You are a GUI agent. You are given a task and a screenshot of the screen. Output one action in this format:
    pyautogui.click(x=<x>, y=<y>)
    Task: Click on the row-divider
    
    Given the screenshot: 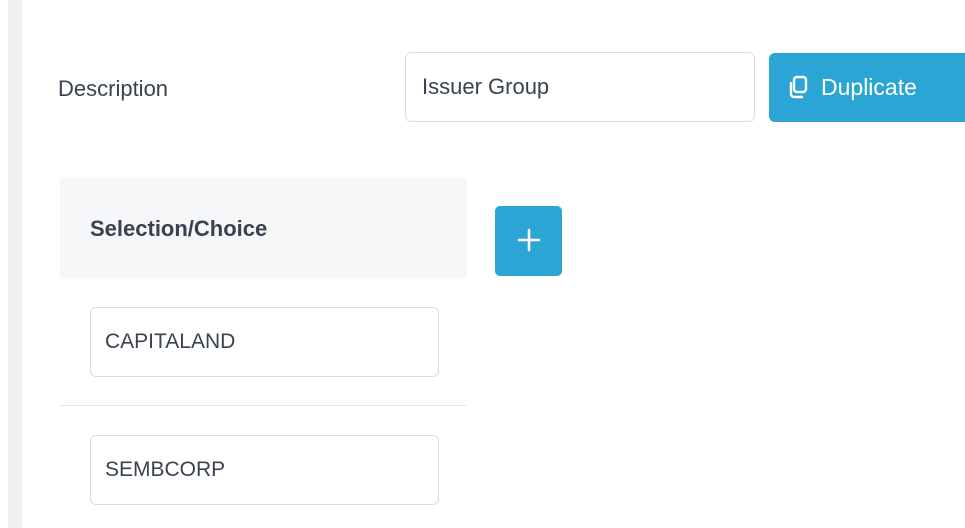 What is the action you would take?
    pyautogui.click(x=263, y=405)
    